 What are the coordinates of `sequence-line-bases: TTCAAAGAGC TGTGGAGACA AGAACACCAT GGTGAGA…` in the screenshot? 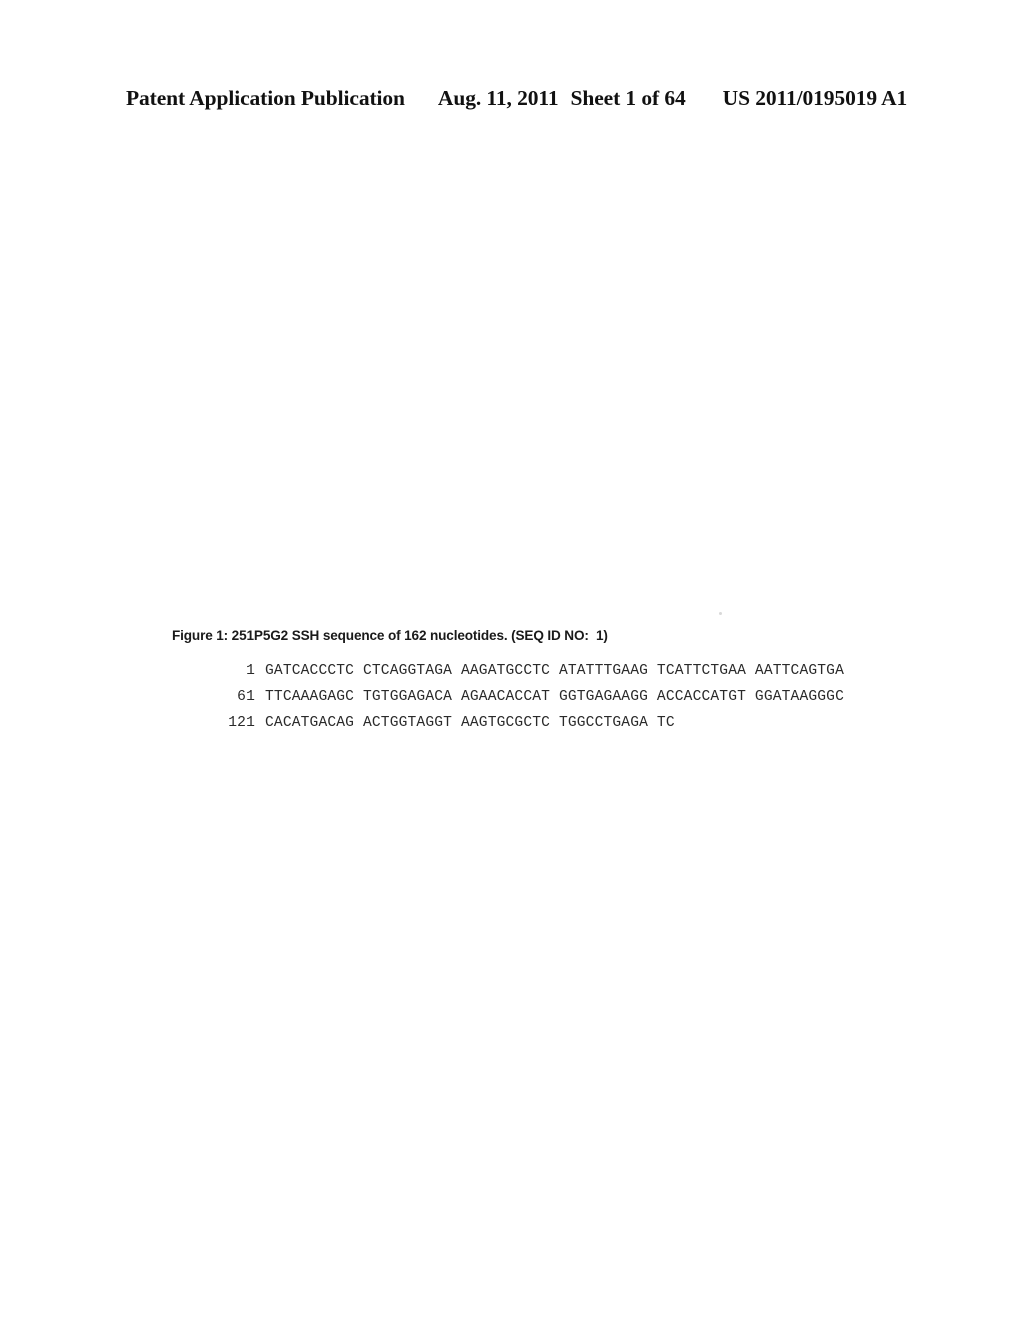 It's located at (554, 697).